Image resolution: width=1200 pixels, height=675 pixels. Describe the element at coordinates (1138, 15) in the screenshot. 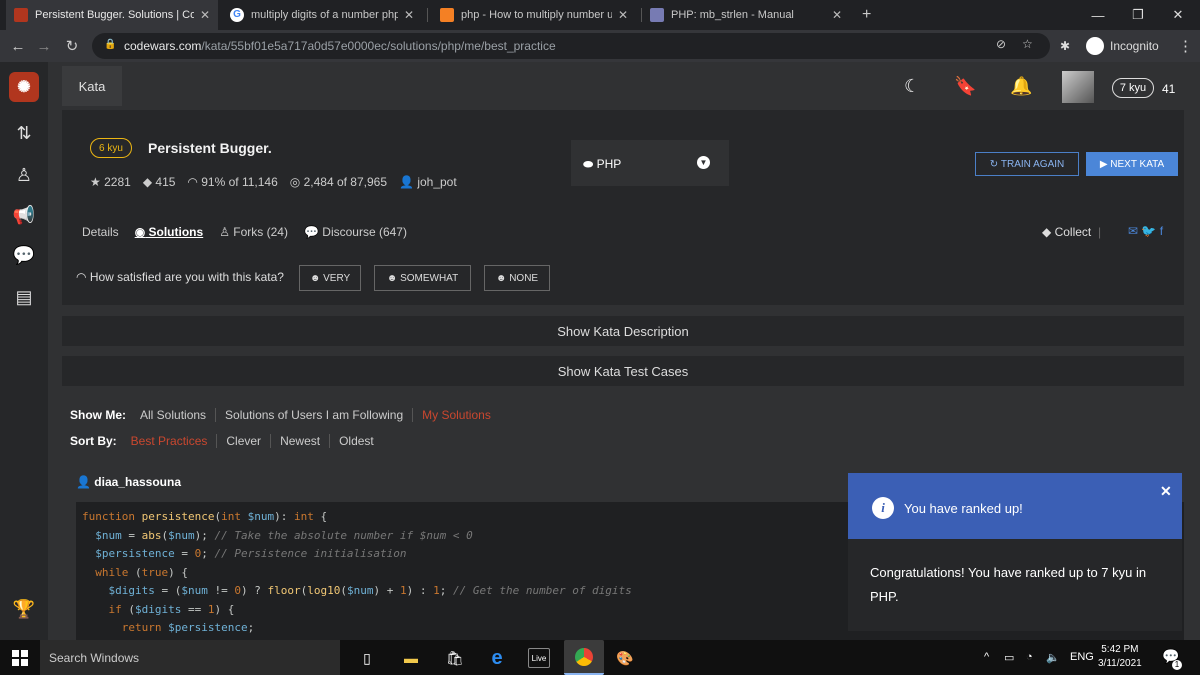

I see `restore-icon: ❐` at that location.